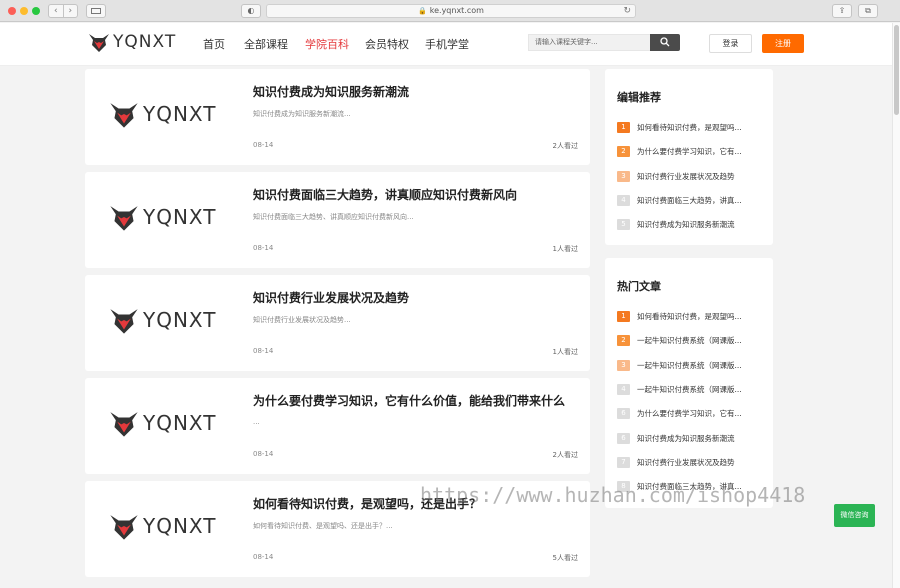 The height and width of the screenshot is (588, 900). I want to click on sidebar-list-item: 3 知识付费行业发展状况及趋势, so click(691, 176).